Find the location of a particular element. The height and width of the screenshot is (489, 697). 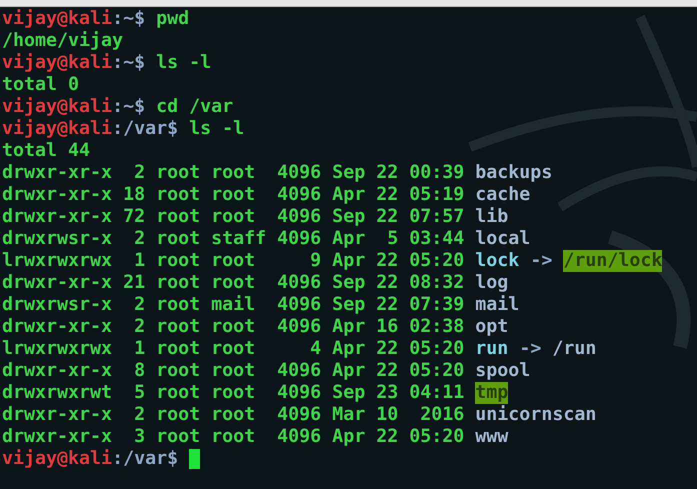

file-details: drwxr-xr-x 8 root root 4096 Apr 22 05:20 is located at coordinates (234, 371).